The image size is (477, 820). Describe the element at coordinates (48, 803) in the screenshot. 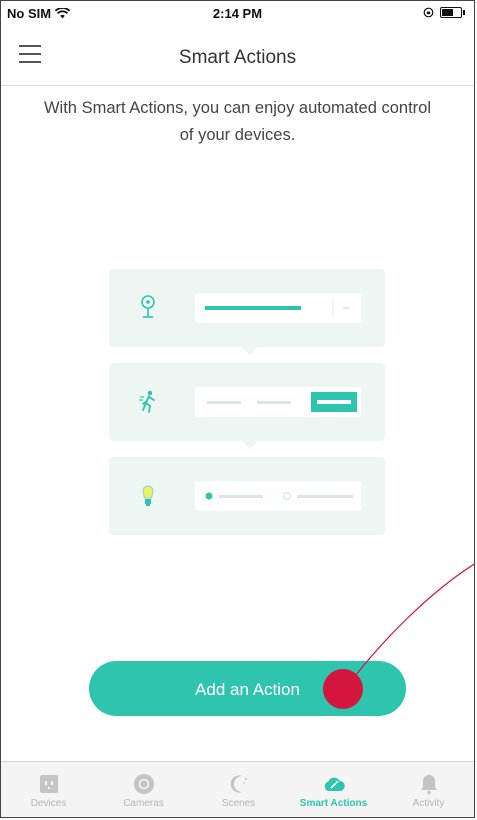

I see `tab-label: Devices` at that location.